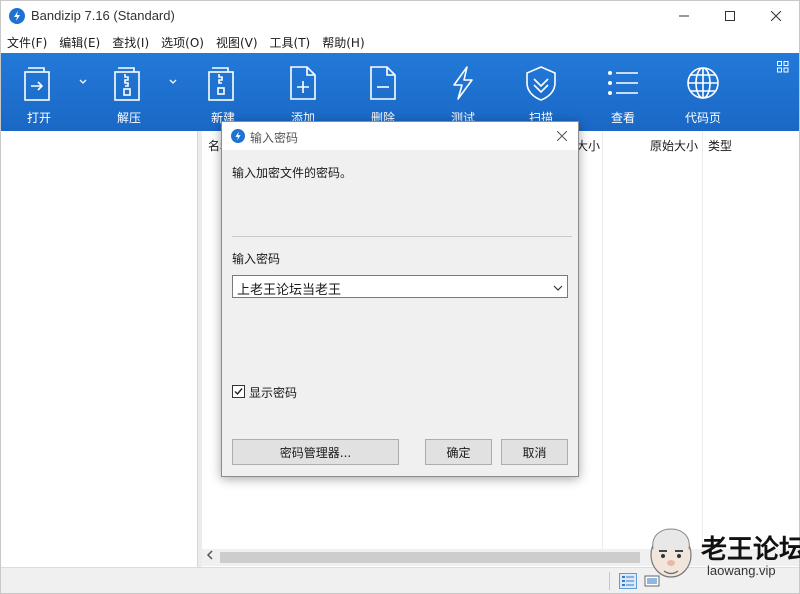 The height and width of the screenshot is (594, 800). What do you see at coordinates (237, 42) in the screenshot?
I see `menu-view: 视图(V)` at bounding box center [237, 42].